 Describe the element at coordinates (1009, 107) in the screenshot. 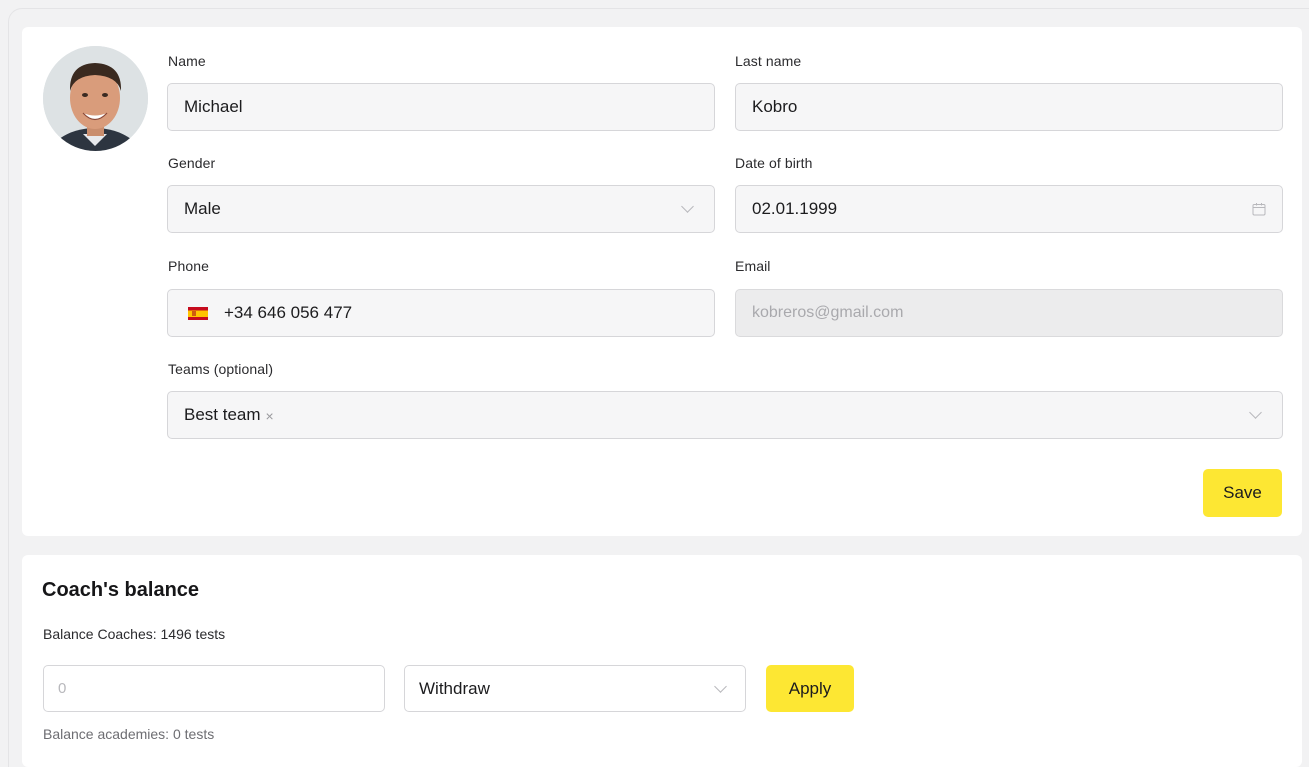

I see `last-name-field: Kobro` at that location.